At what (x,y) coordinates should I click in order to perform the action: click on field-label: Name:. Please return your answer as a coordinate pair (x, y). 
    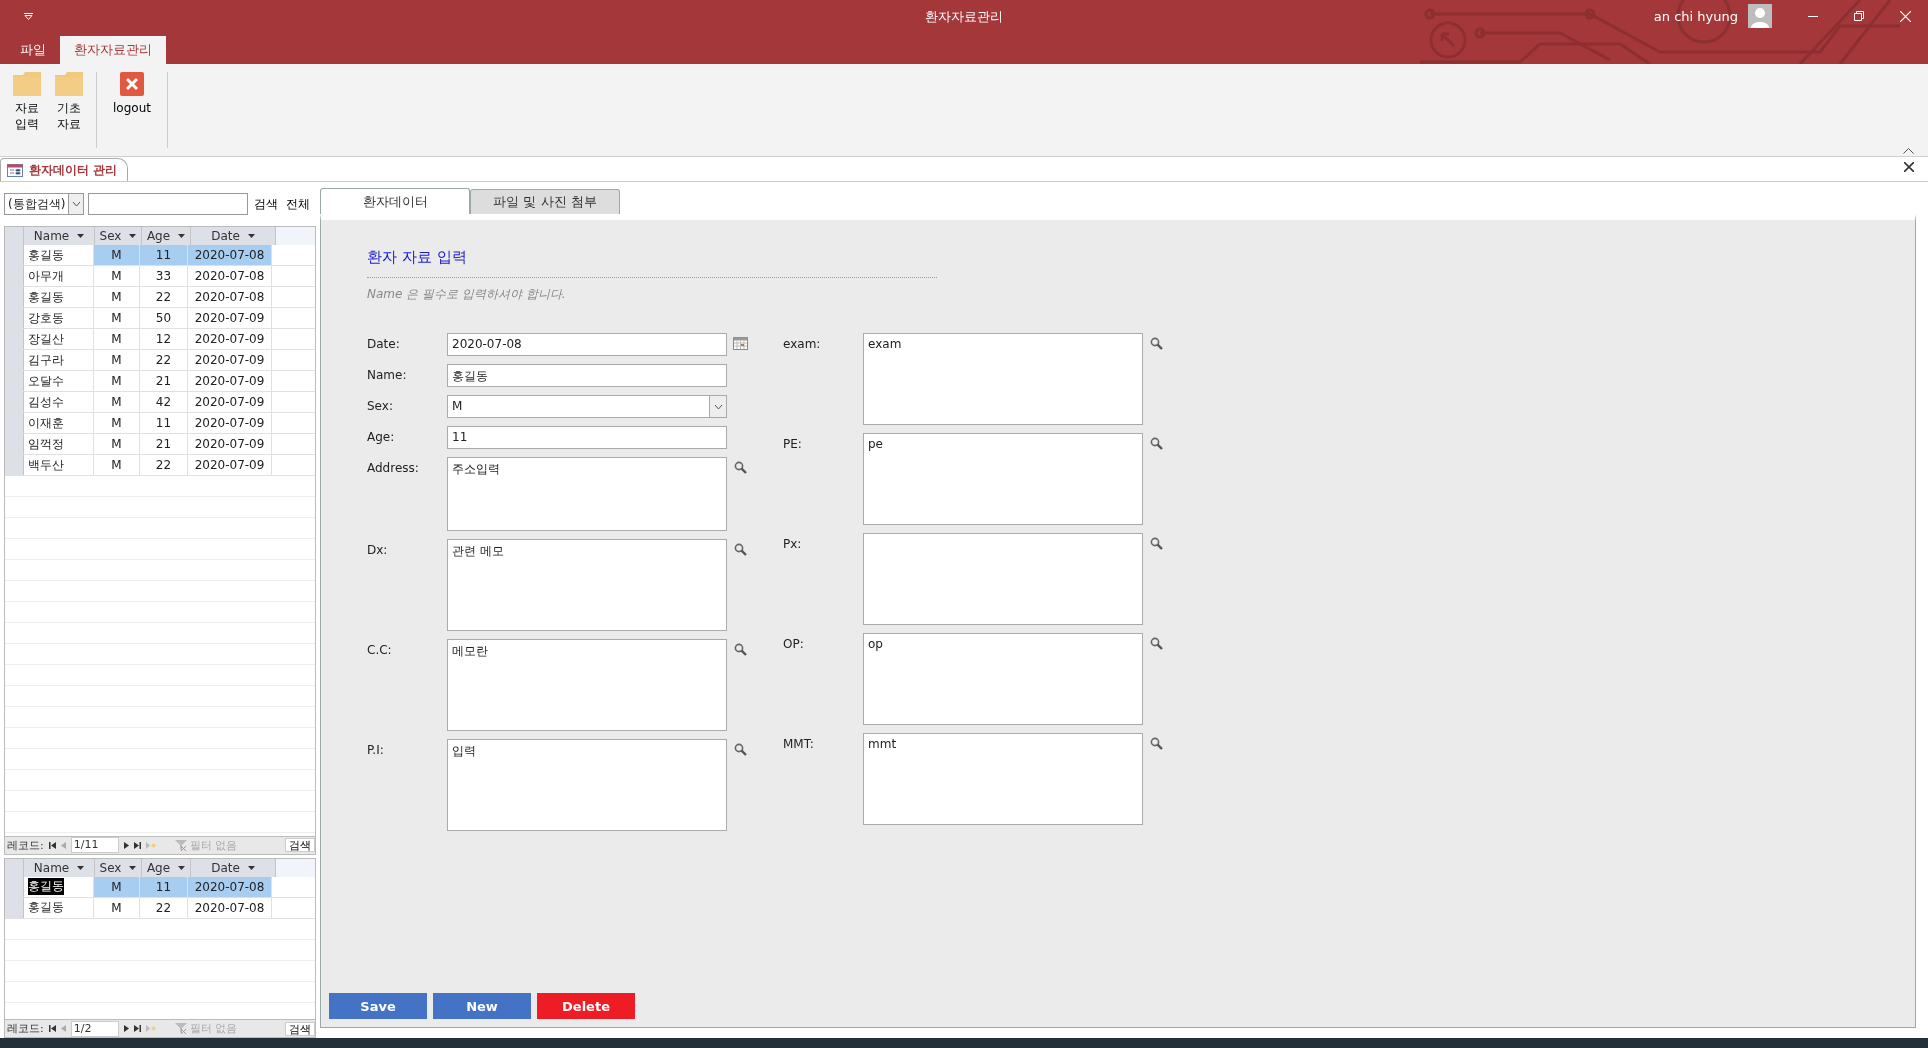
    Looking at the image, I should click on (387, 374).